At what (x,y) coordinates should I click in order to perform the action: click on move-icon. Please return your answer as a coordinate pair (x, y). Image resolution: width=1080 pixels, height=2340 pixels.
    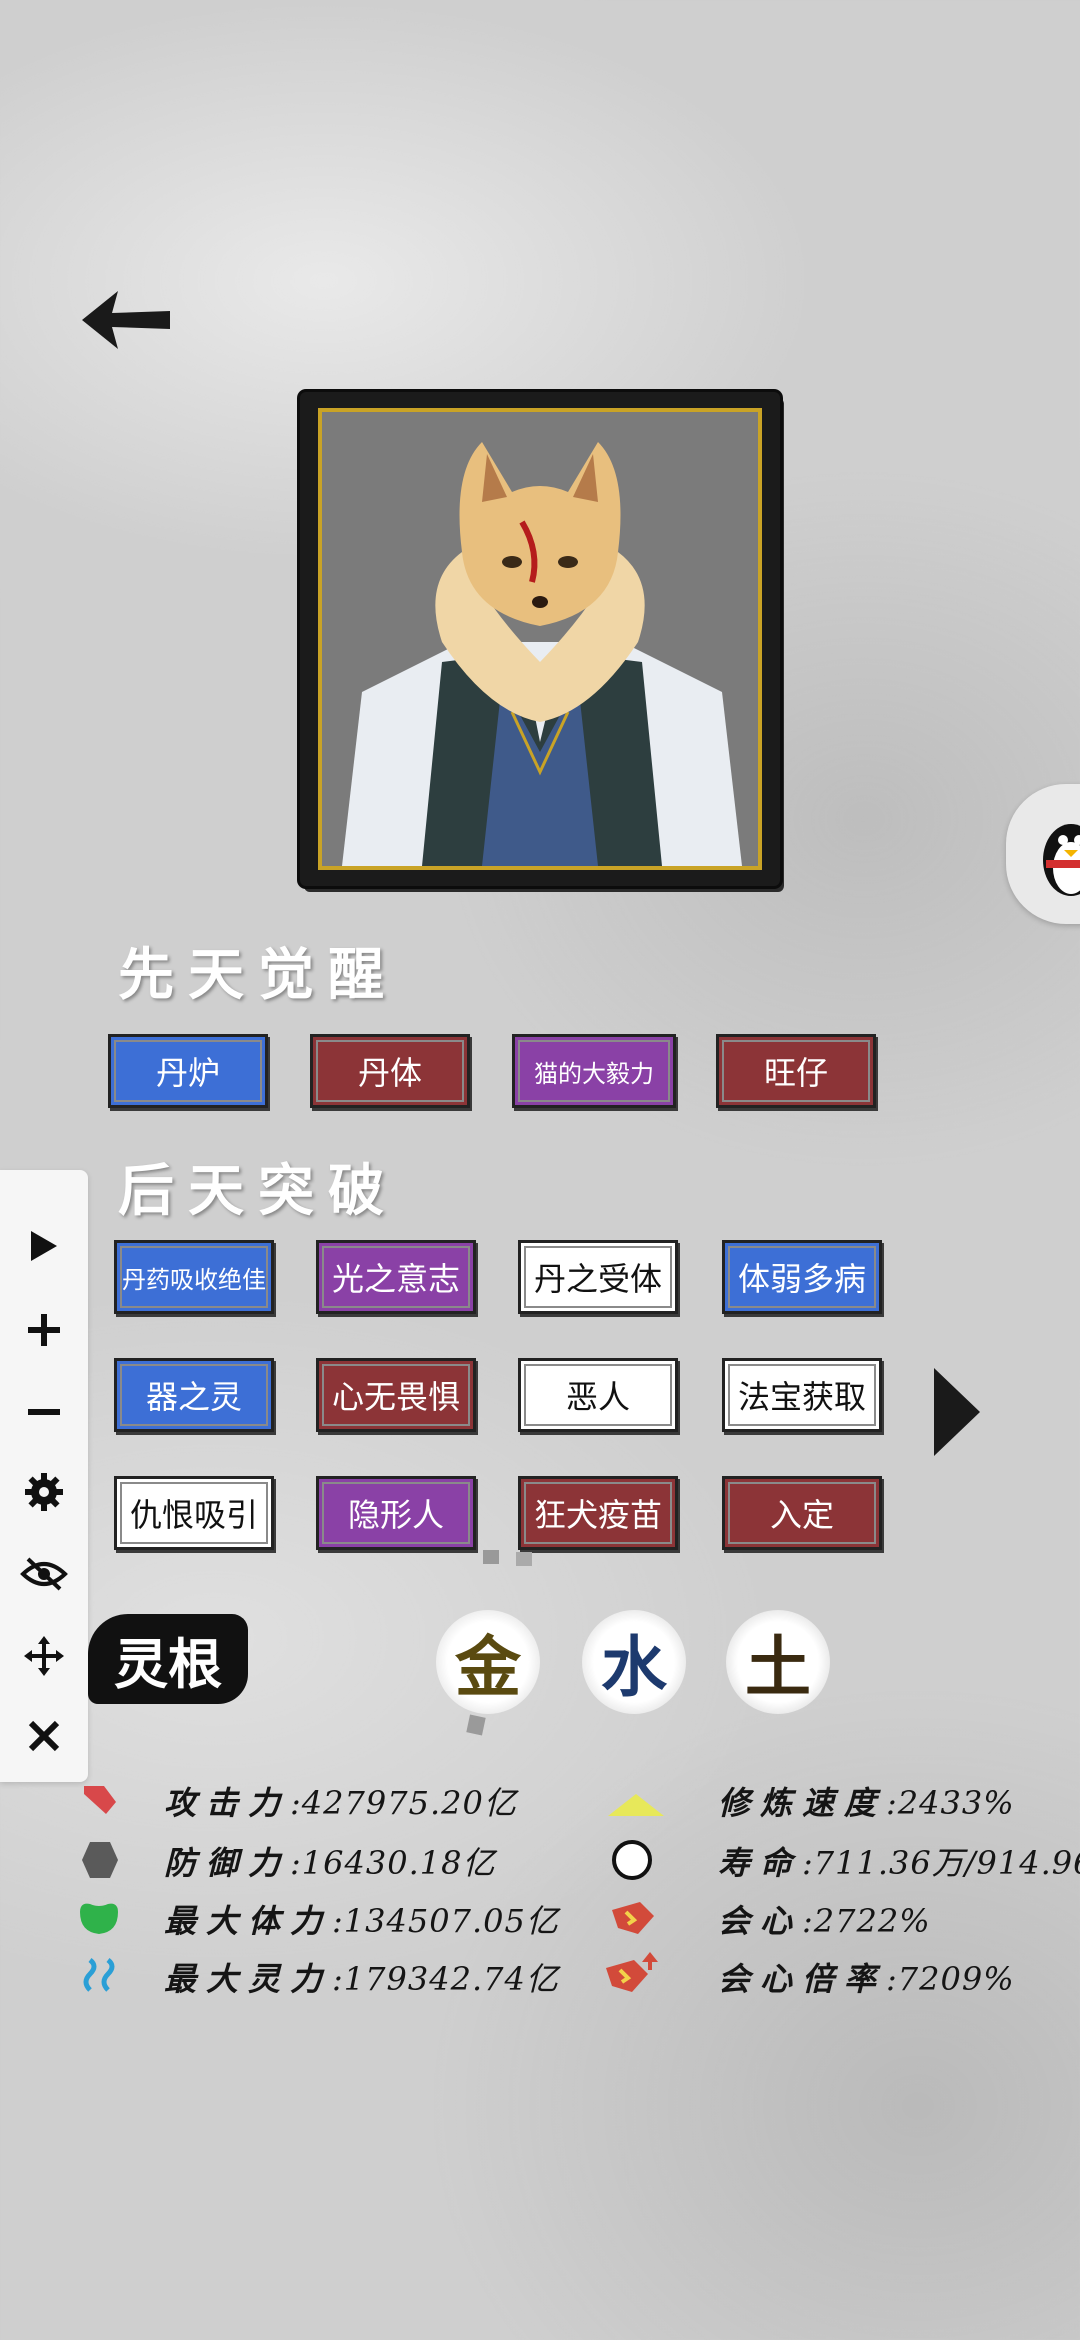
    Looking at the image, I should click on (44, 1656).